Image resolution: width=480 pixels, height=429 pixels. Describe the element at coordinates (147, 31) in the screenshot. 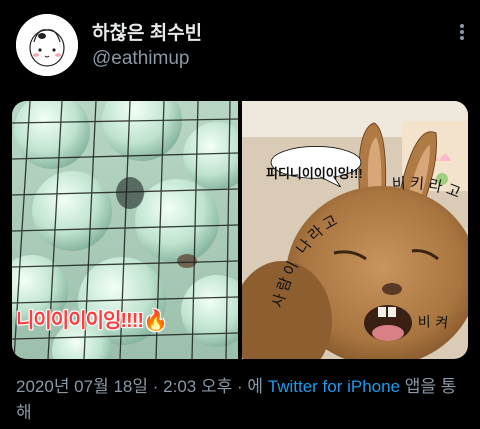

I see `display-name: 하찮은 최수빈` at that location.